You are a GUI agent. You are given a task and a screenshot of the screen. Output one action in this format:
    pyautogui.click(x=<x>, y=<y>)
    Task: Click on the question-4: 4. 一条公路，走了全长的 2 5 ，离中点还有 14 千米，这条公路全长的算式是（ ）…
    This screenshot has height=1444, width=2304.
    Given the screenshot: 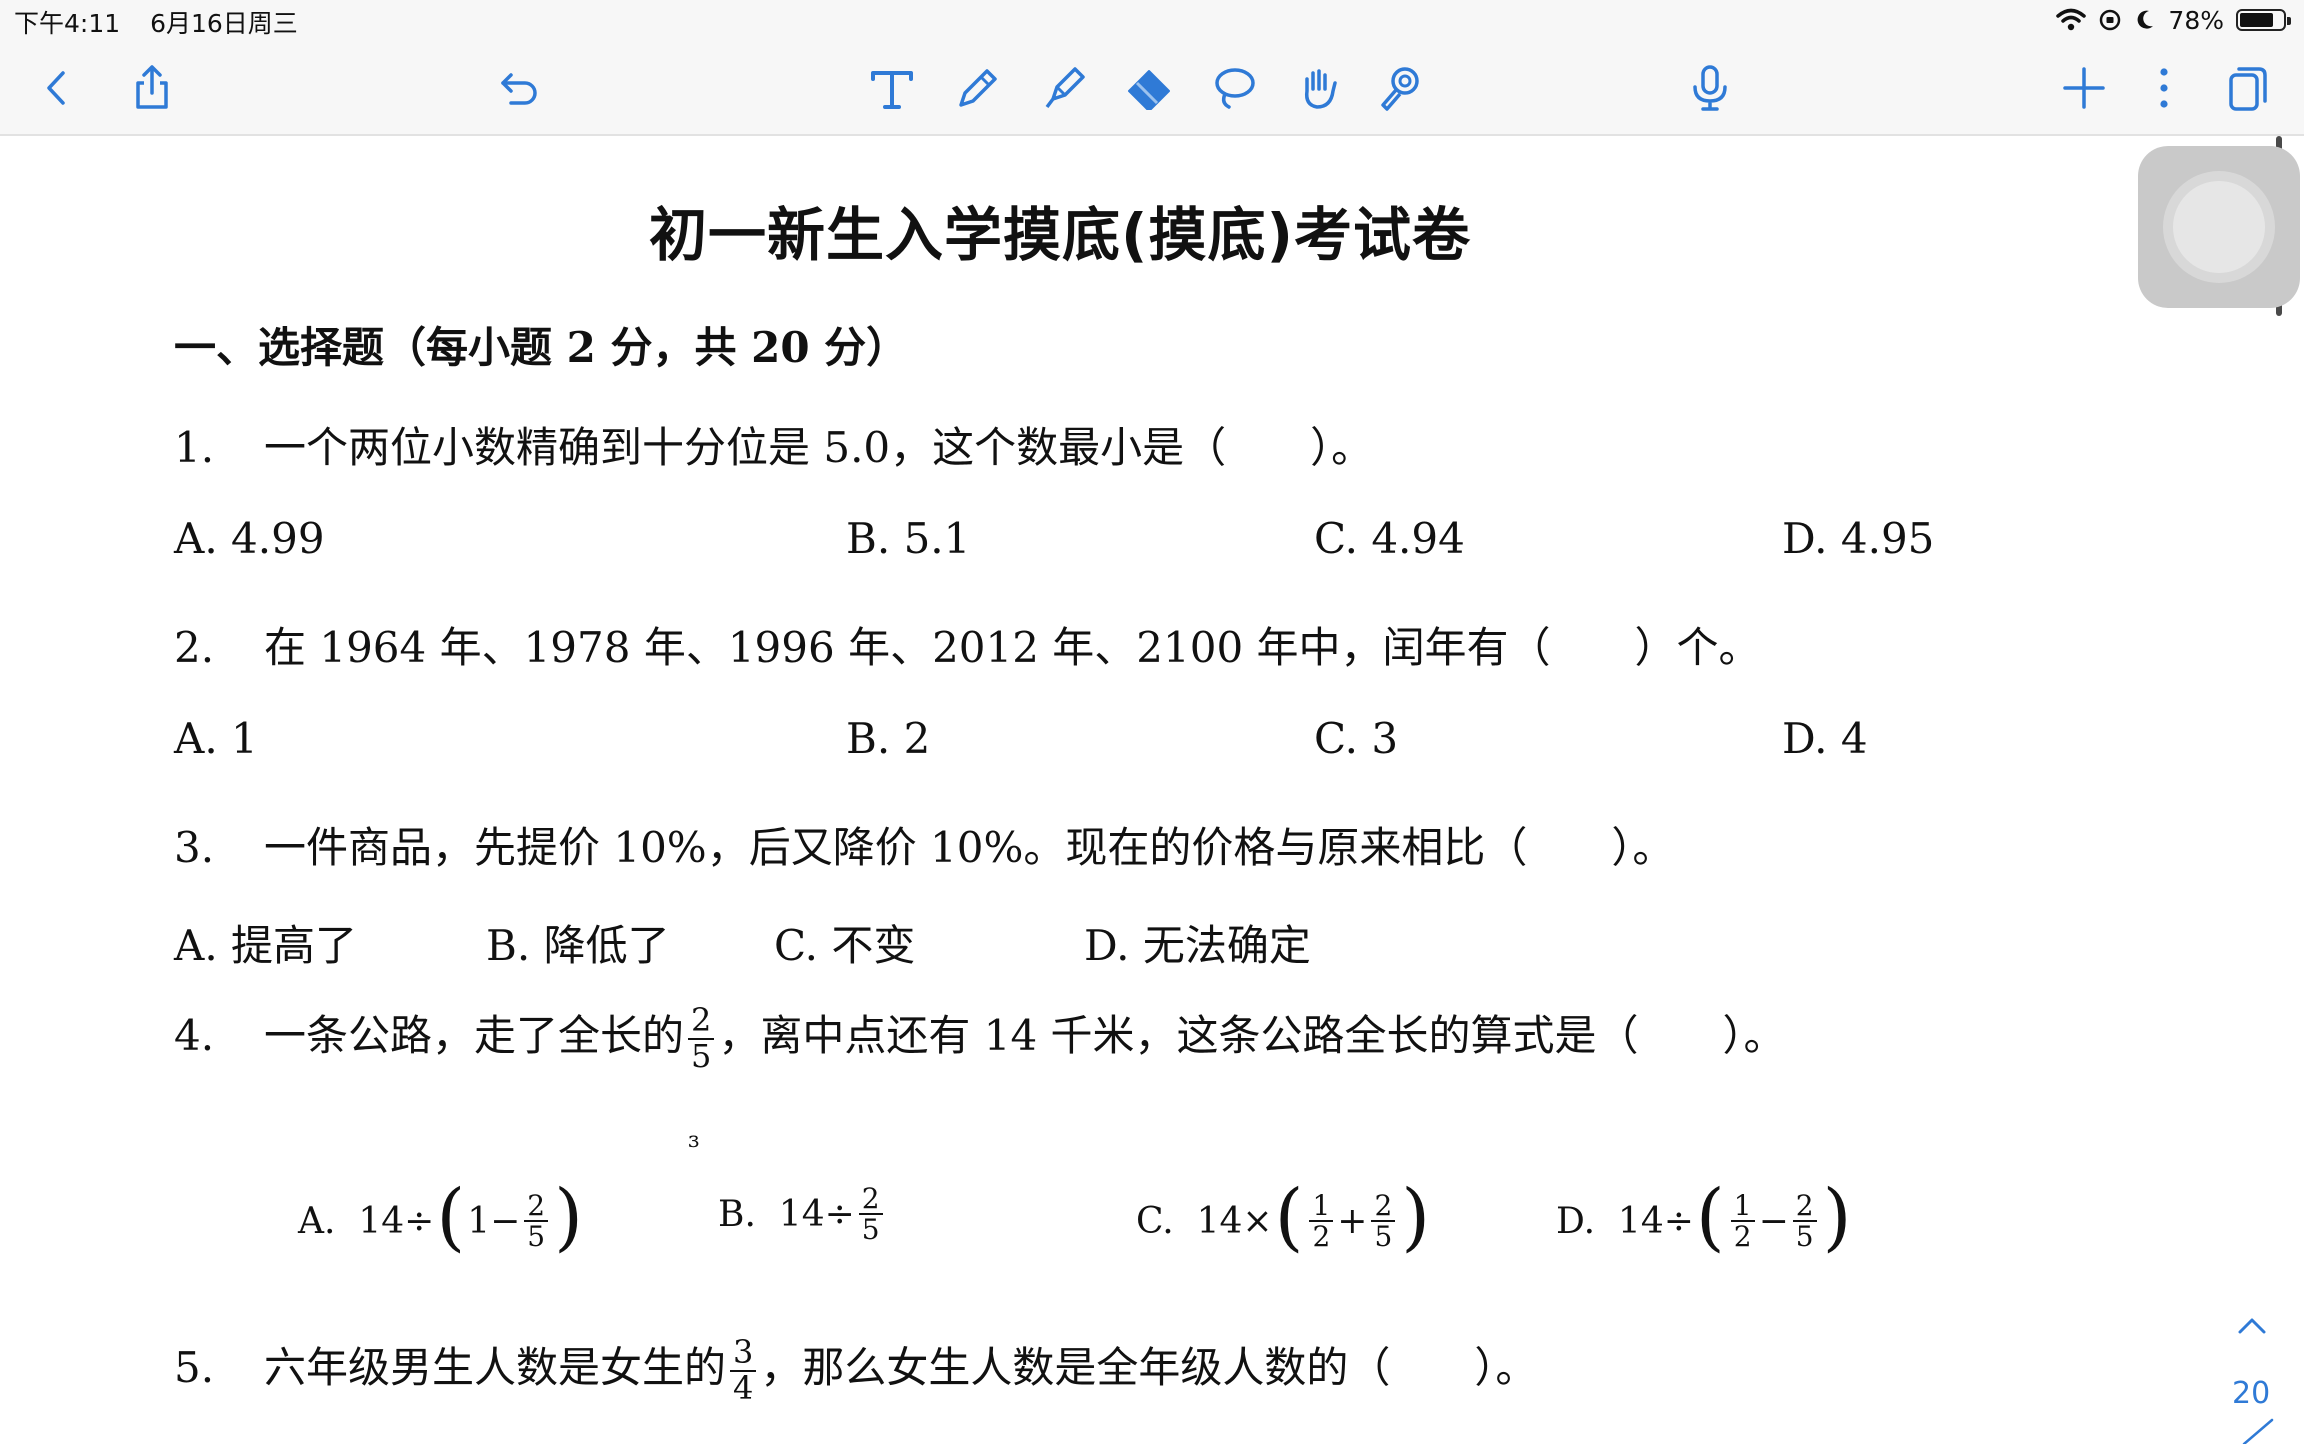 What is the action you would take?
    pyautogui.click(x=980, y=1038)
    